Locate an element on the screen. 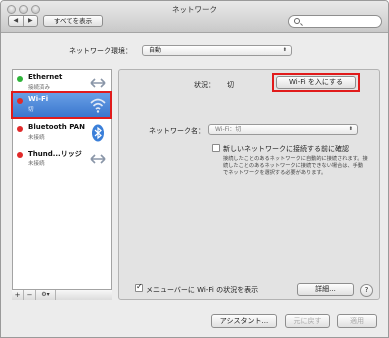  service-status: 接続済み is located at coordinates (39, 88).